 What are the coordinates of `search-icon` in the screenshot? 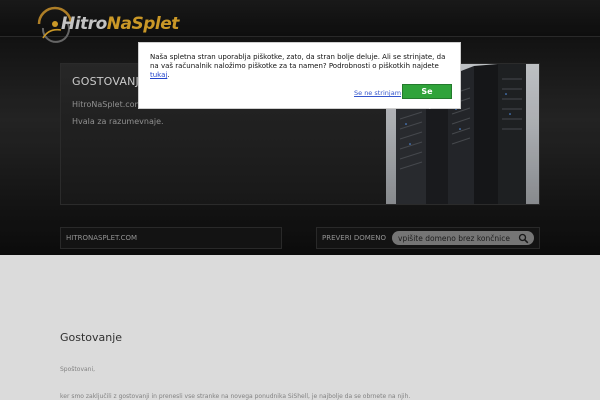 It's located at (523, 238).